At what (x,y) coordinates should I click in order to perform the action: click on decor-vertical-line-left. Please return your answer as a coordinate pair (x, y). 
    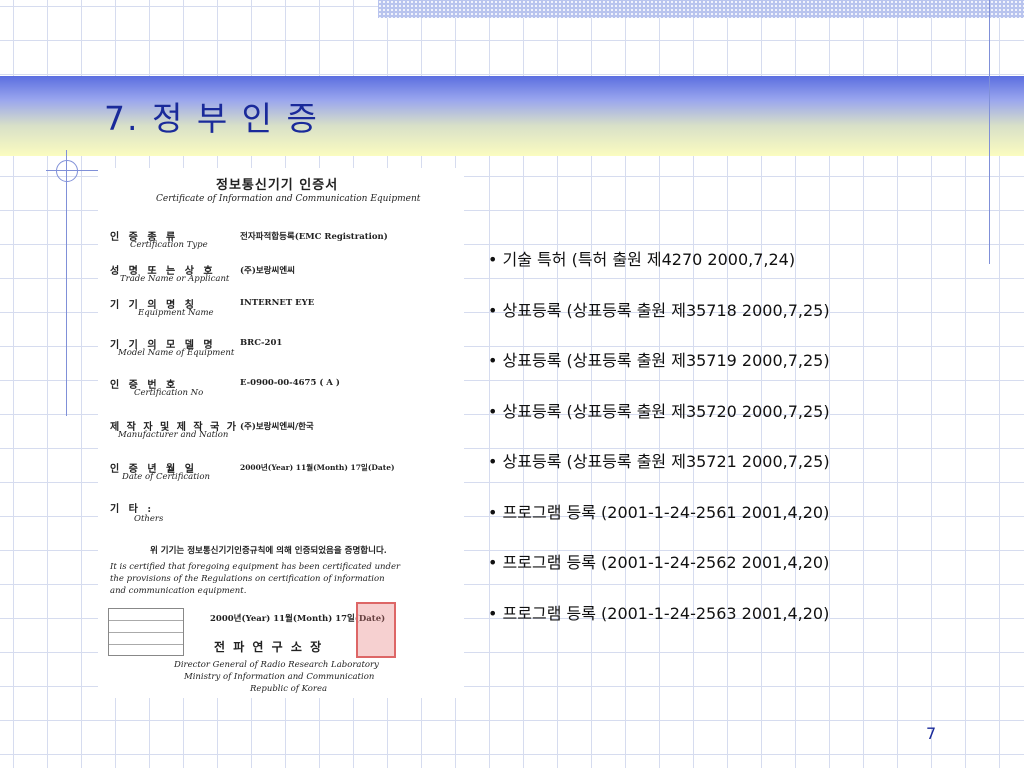
    Looking at the image, I should click on (66, 283).